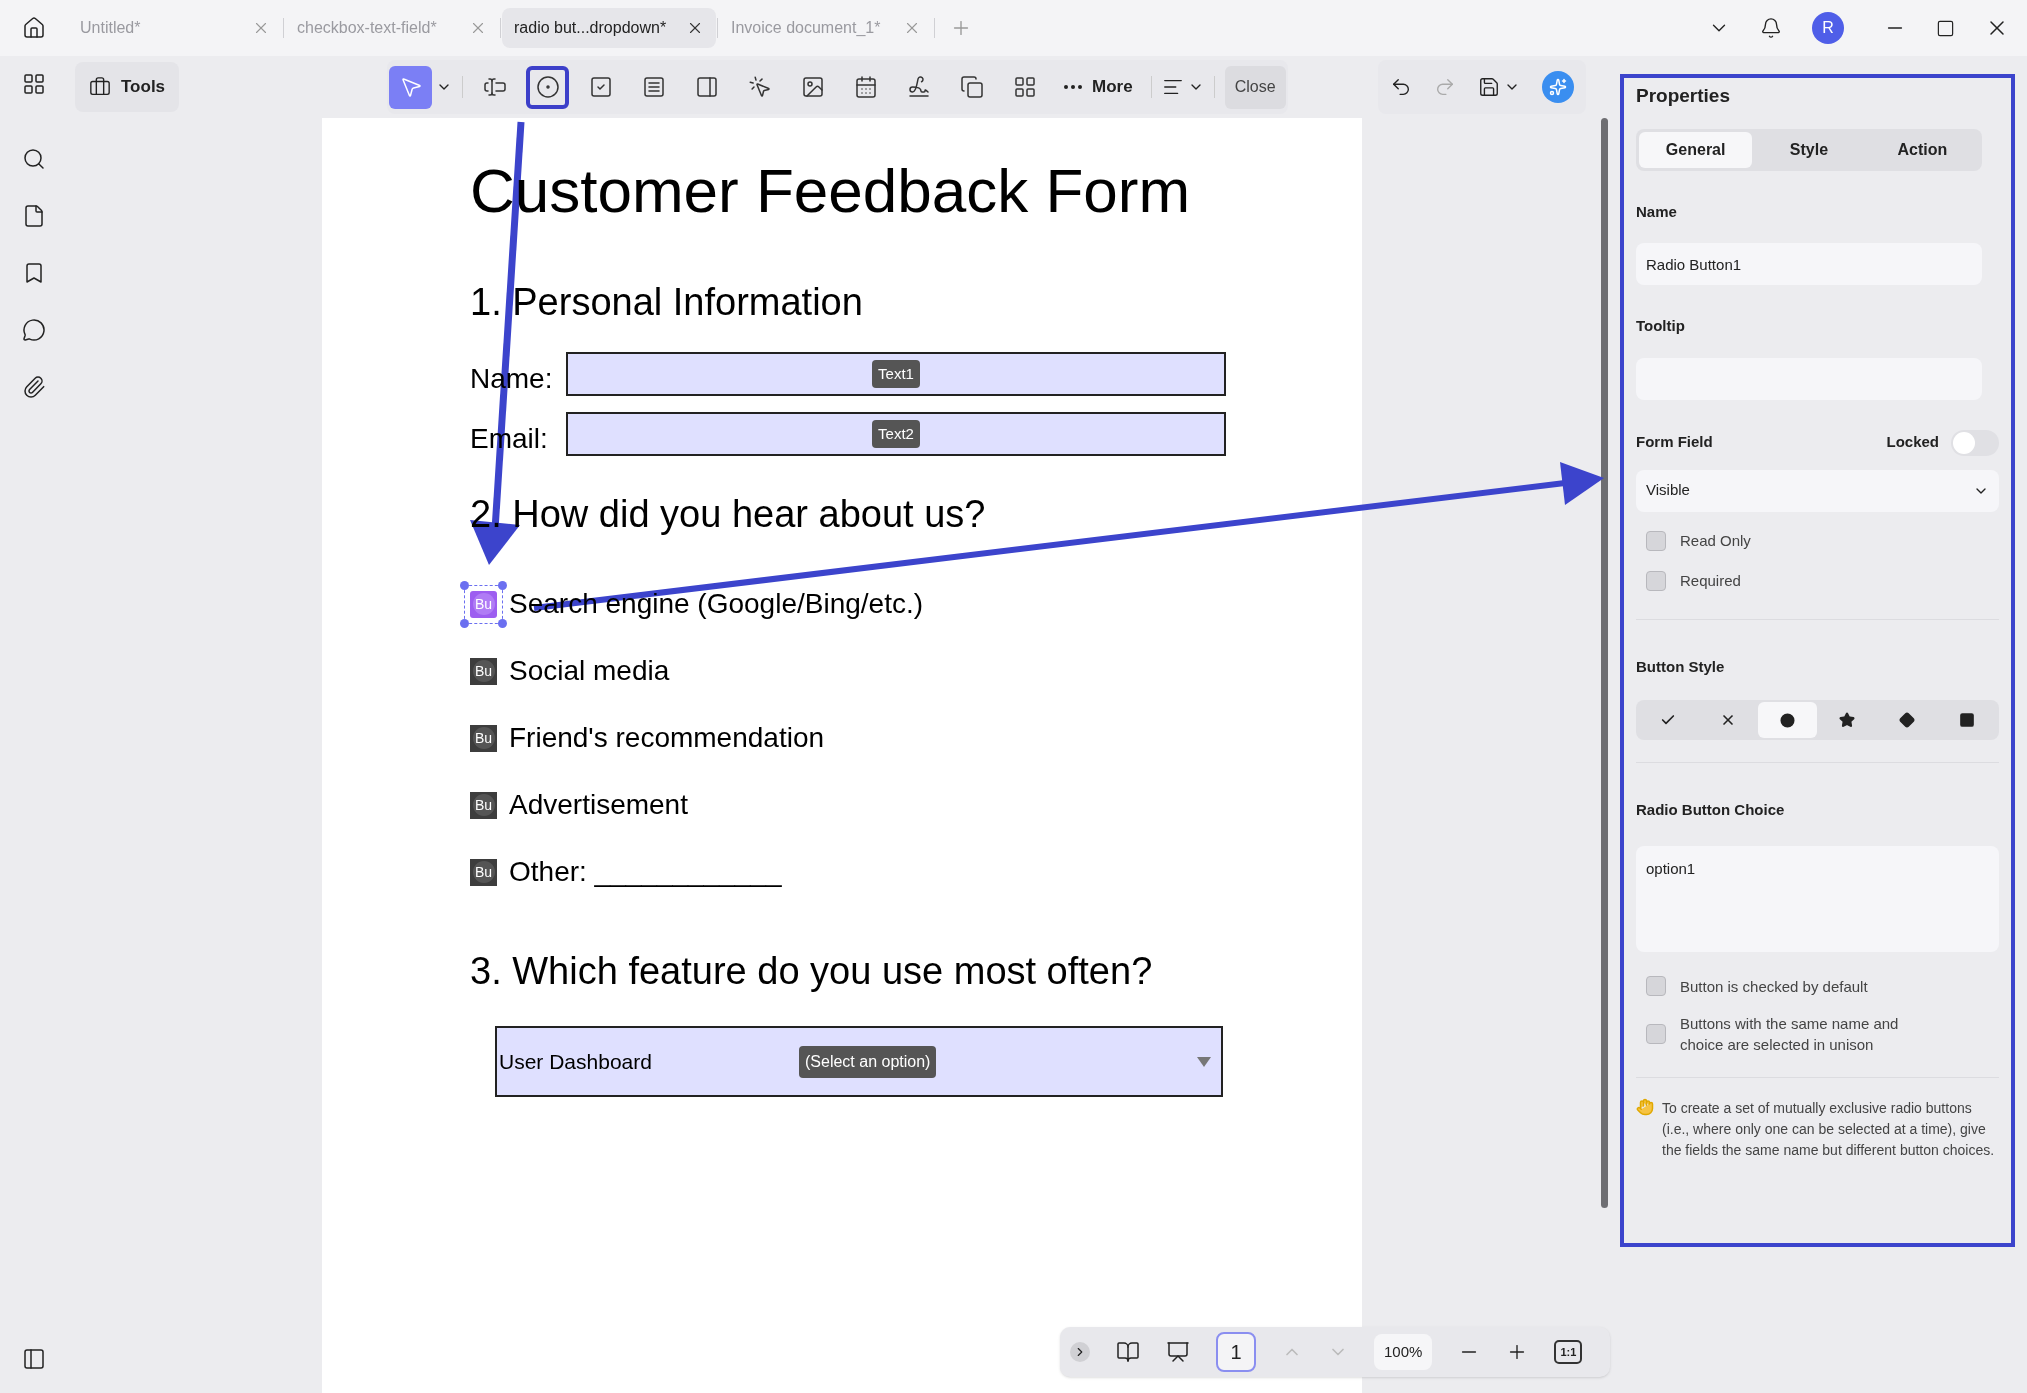  What do you see at coordinates (1073, 87) in the screenshot?
I see `ellipsis-icon` at bounding box center [1073, 87].